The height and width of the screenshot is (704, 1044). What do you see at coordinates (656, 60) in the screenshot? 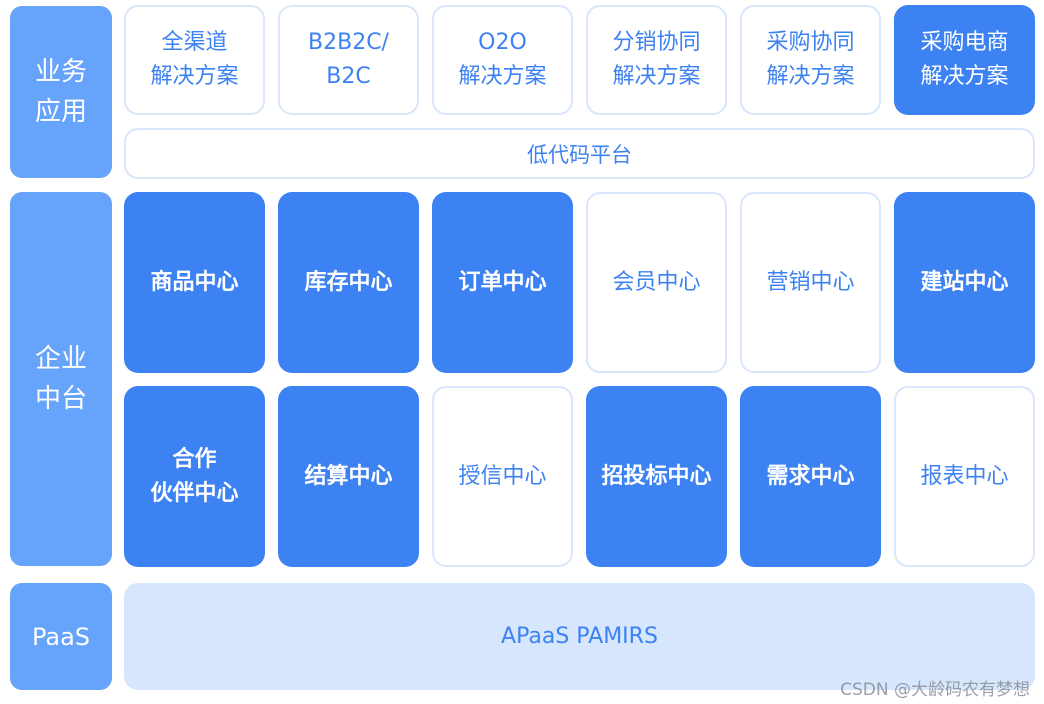
I see `solution-box-4: 分销协同 解决方案` at bounding box center [656, 60].